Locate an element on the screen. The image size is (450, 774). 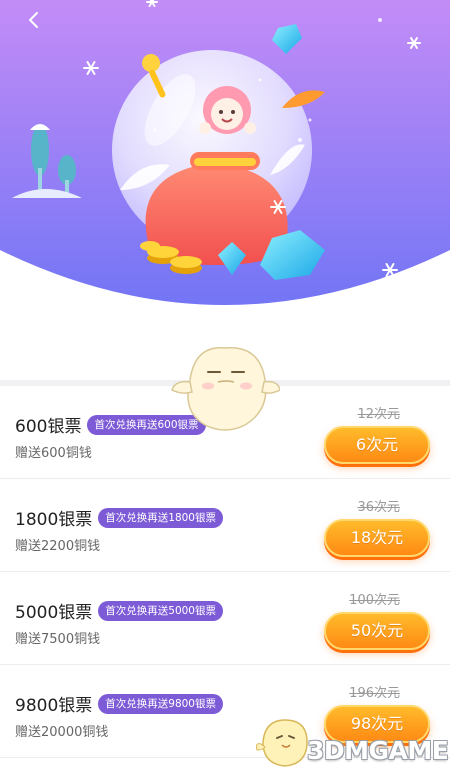
first-purchase-badge: 首次兑换再送9800银票 is located at coordinates (160, 703).